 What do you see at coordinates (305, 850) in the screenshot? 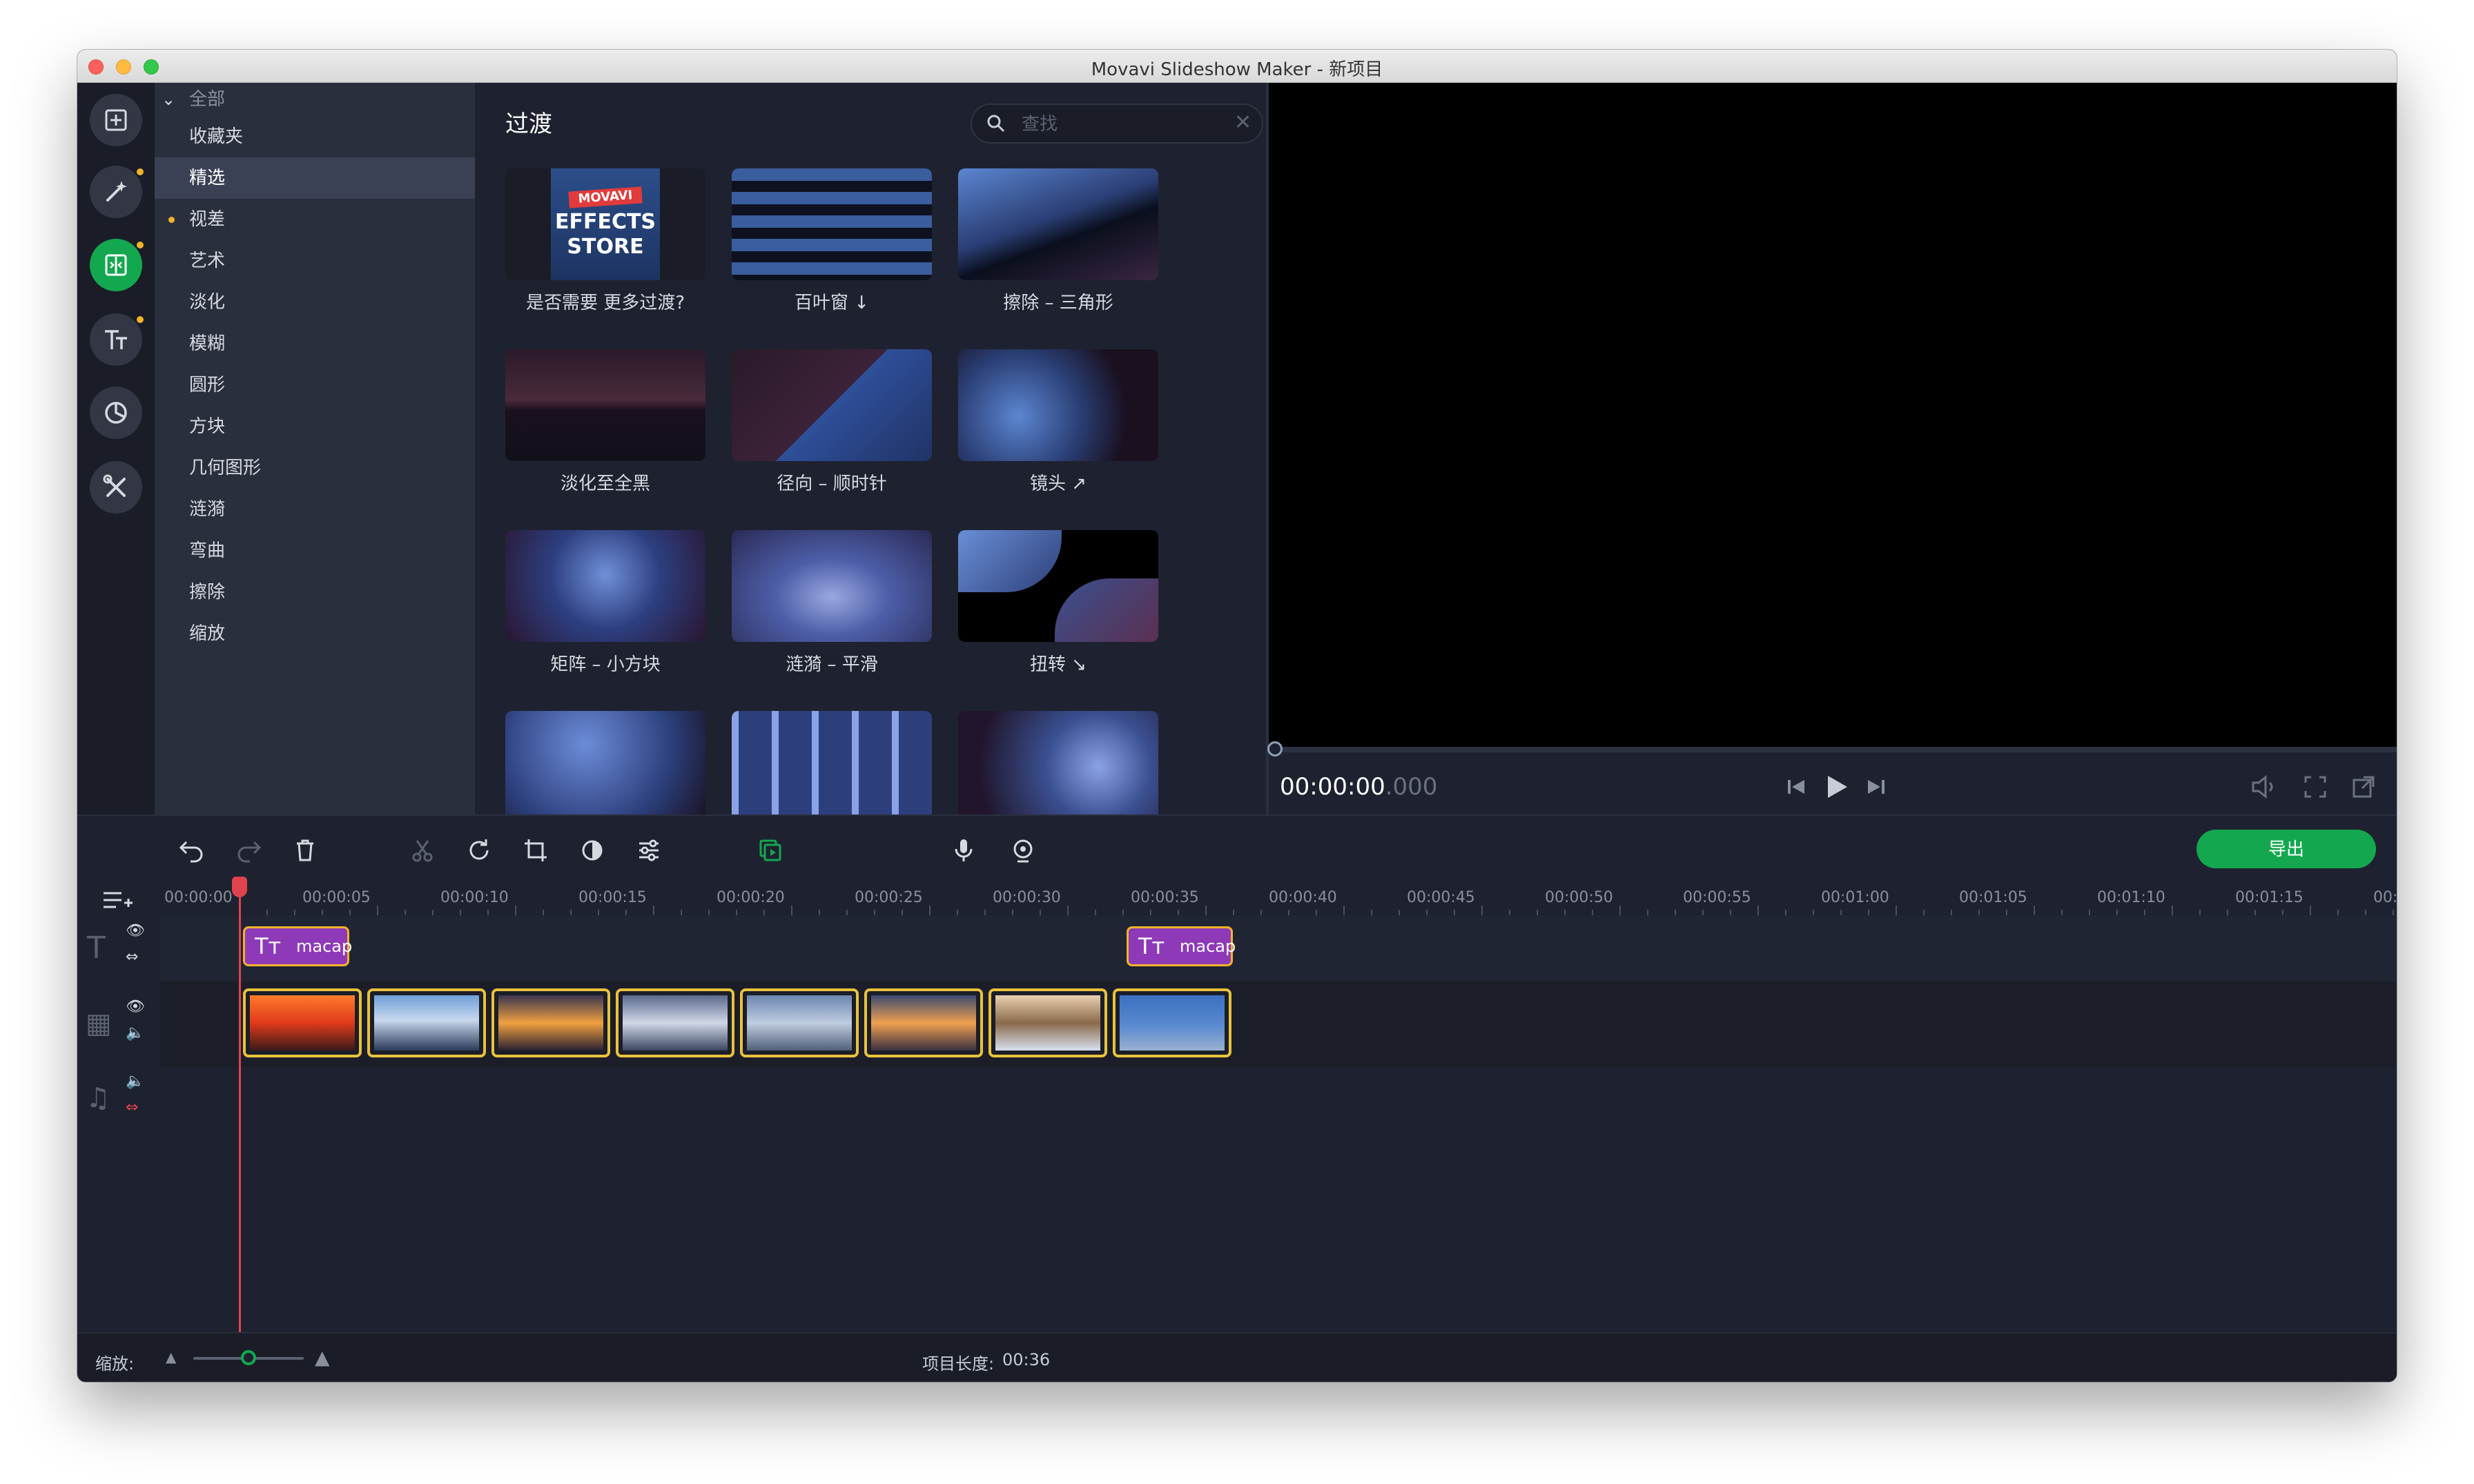
I see `delete-button` at bounding box center [305, 850].